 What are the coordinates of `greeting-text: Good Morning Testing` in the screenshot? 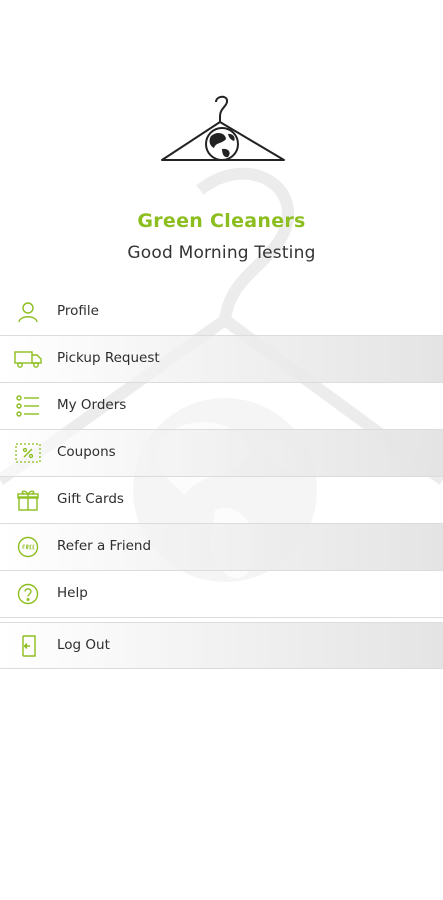 It's located at (221, 253).